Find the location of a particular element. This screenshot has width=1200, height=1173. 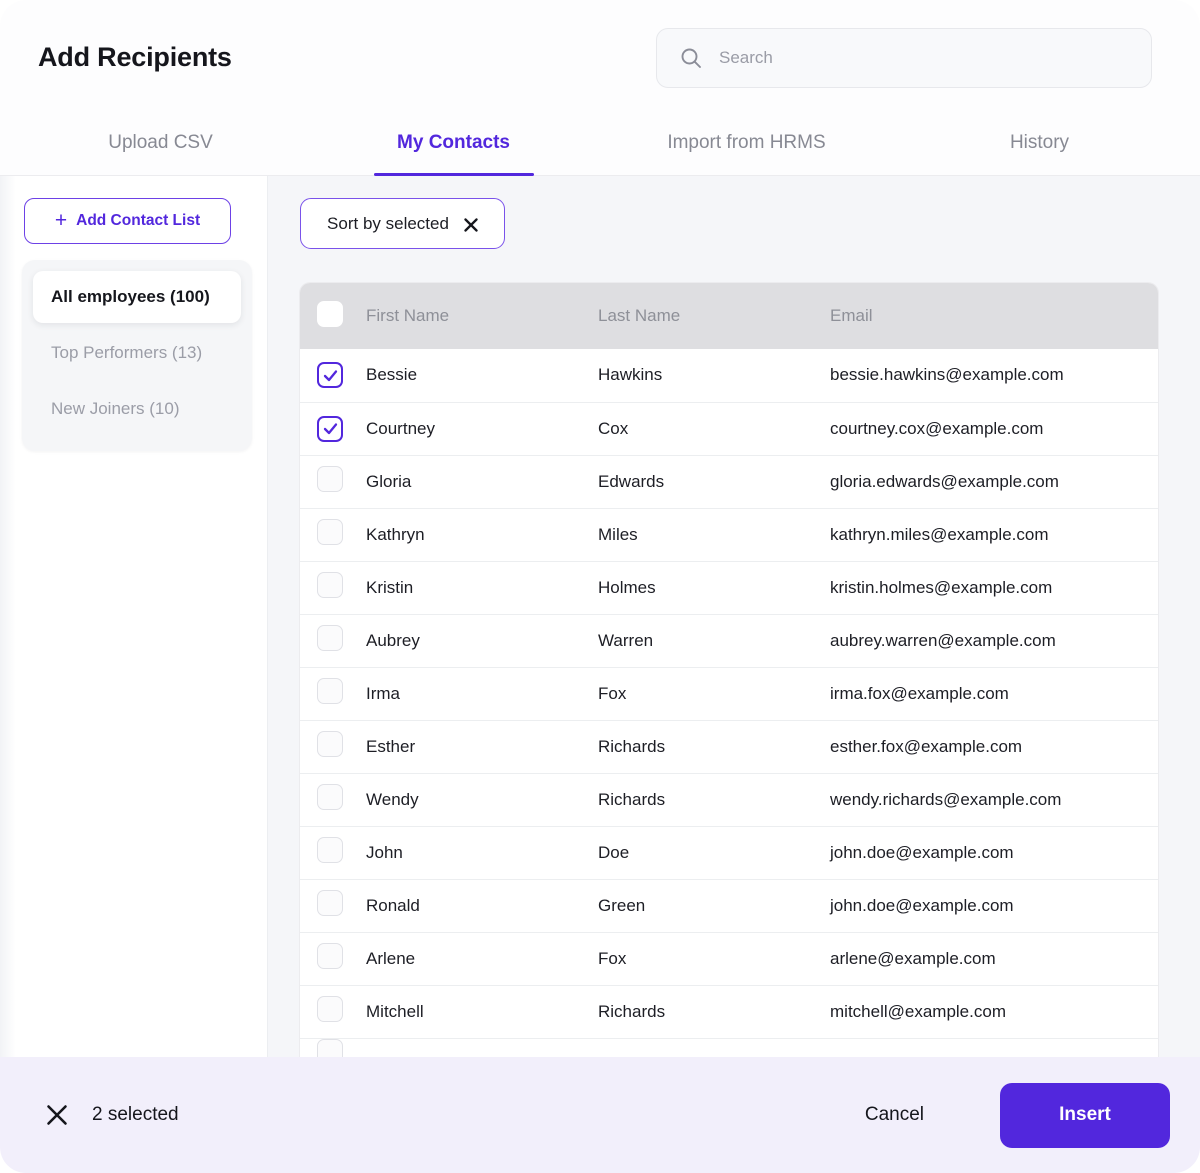

cell-email: irma.fox@example.com is located at coordinates (994, 694).